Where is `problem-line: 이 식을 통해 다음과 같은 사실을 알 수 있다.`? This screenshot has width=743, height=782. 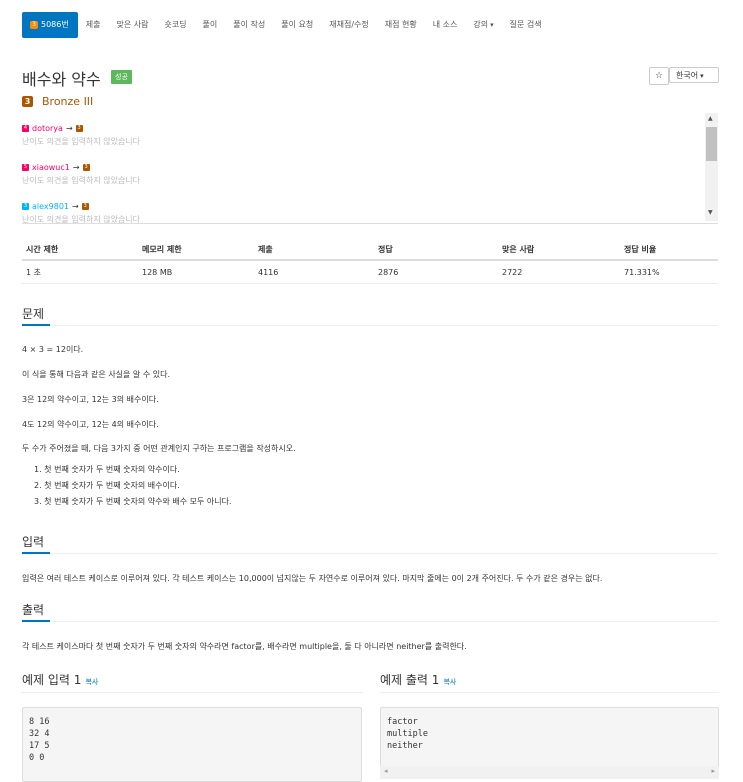 problem-line: 이 식을 통해 다음과 같은 사실을 알 수 있다. is located at coordinates (96, 374).